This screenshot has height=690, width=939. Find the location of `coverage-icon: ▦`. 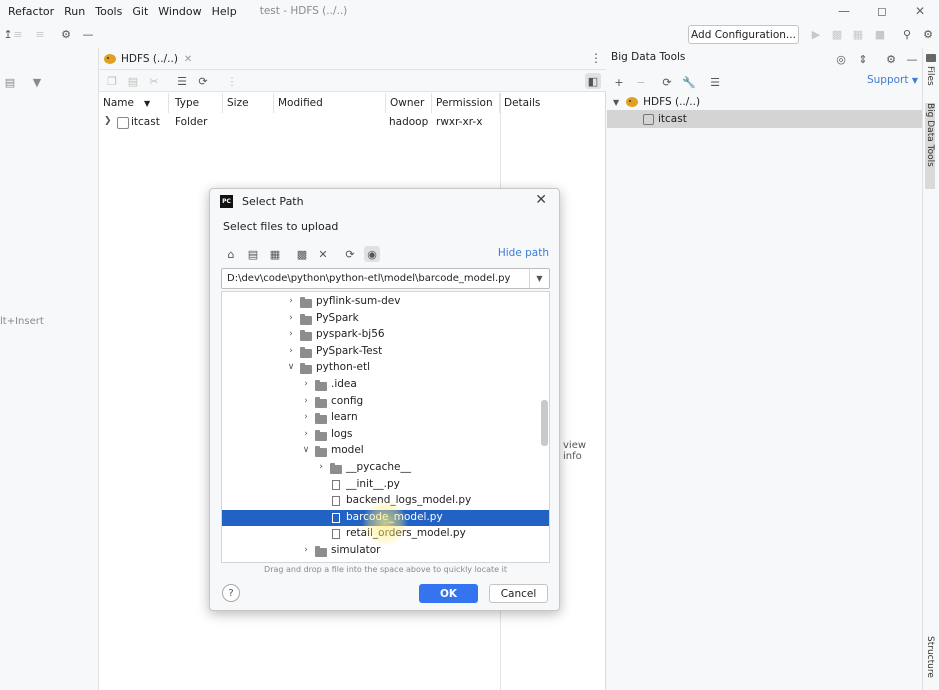

coverage-icon: ▦ is located at coordinates (858, 34).